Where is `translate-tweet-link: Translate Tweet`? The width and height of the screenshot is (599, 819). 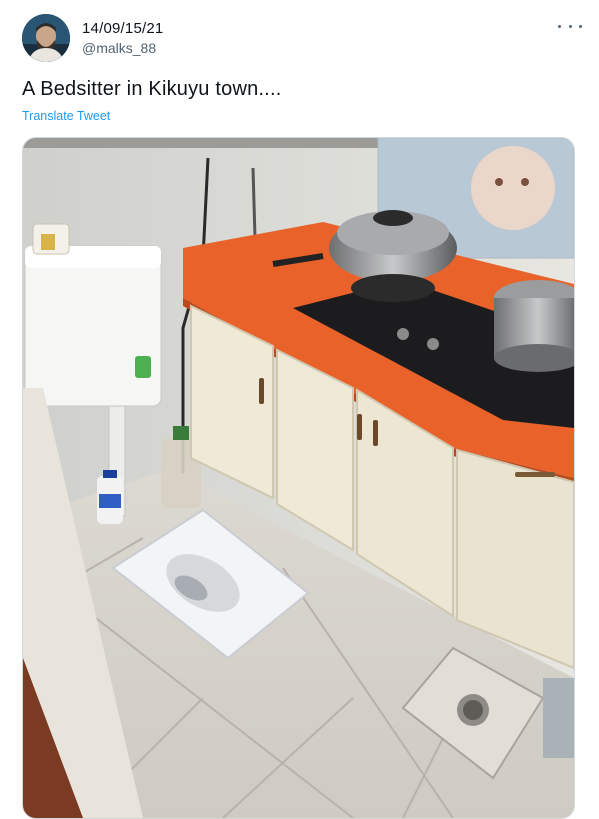
translate-tweet-link: Translate Tweet is located at coordinates (66, 116).